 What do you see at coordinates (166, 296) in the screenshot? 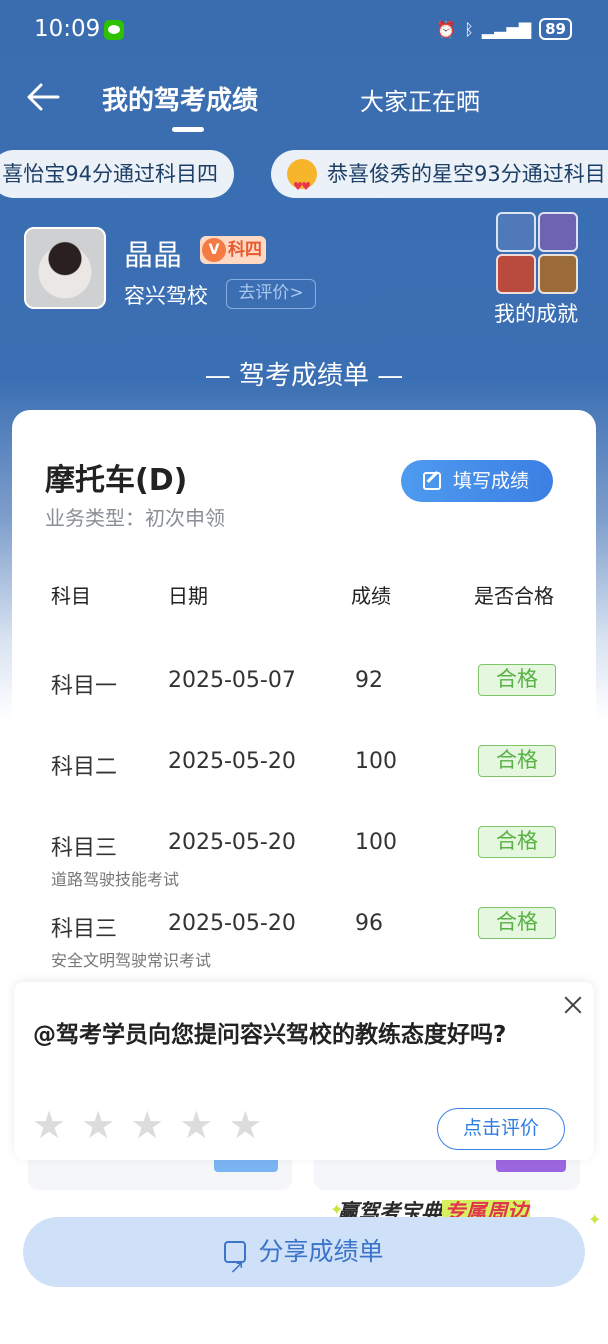
I see `driving-school-name: 容兴驾校` at bounding box center [166, 296].